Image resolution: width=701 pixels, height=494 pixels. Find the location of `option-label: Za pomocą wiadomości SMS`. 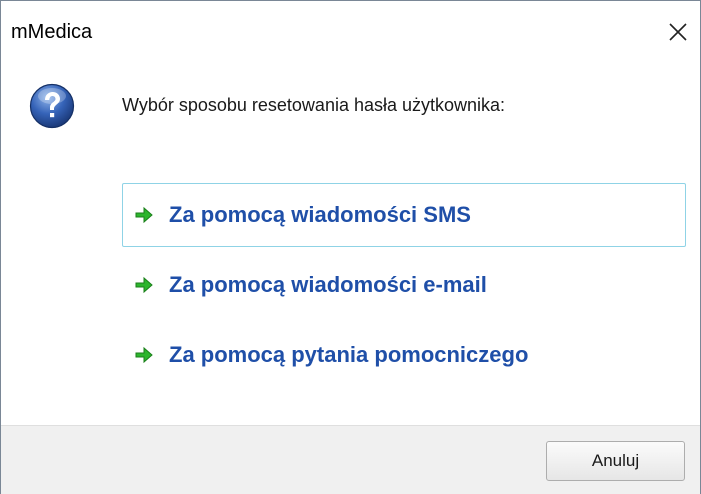

option-label: Za pomocą wiadomości SMS is located at coordinates (320, 214).